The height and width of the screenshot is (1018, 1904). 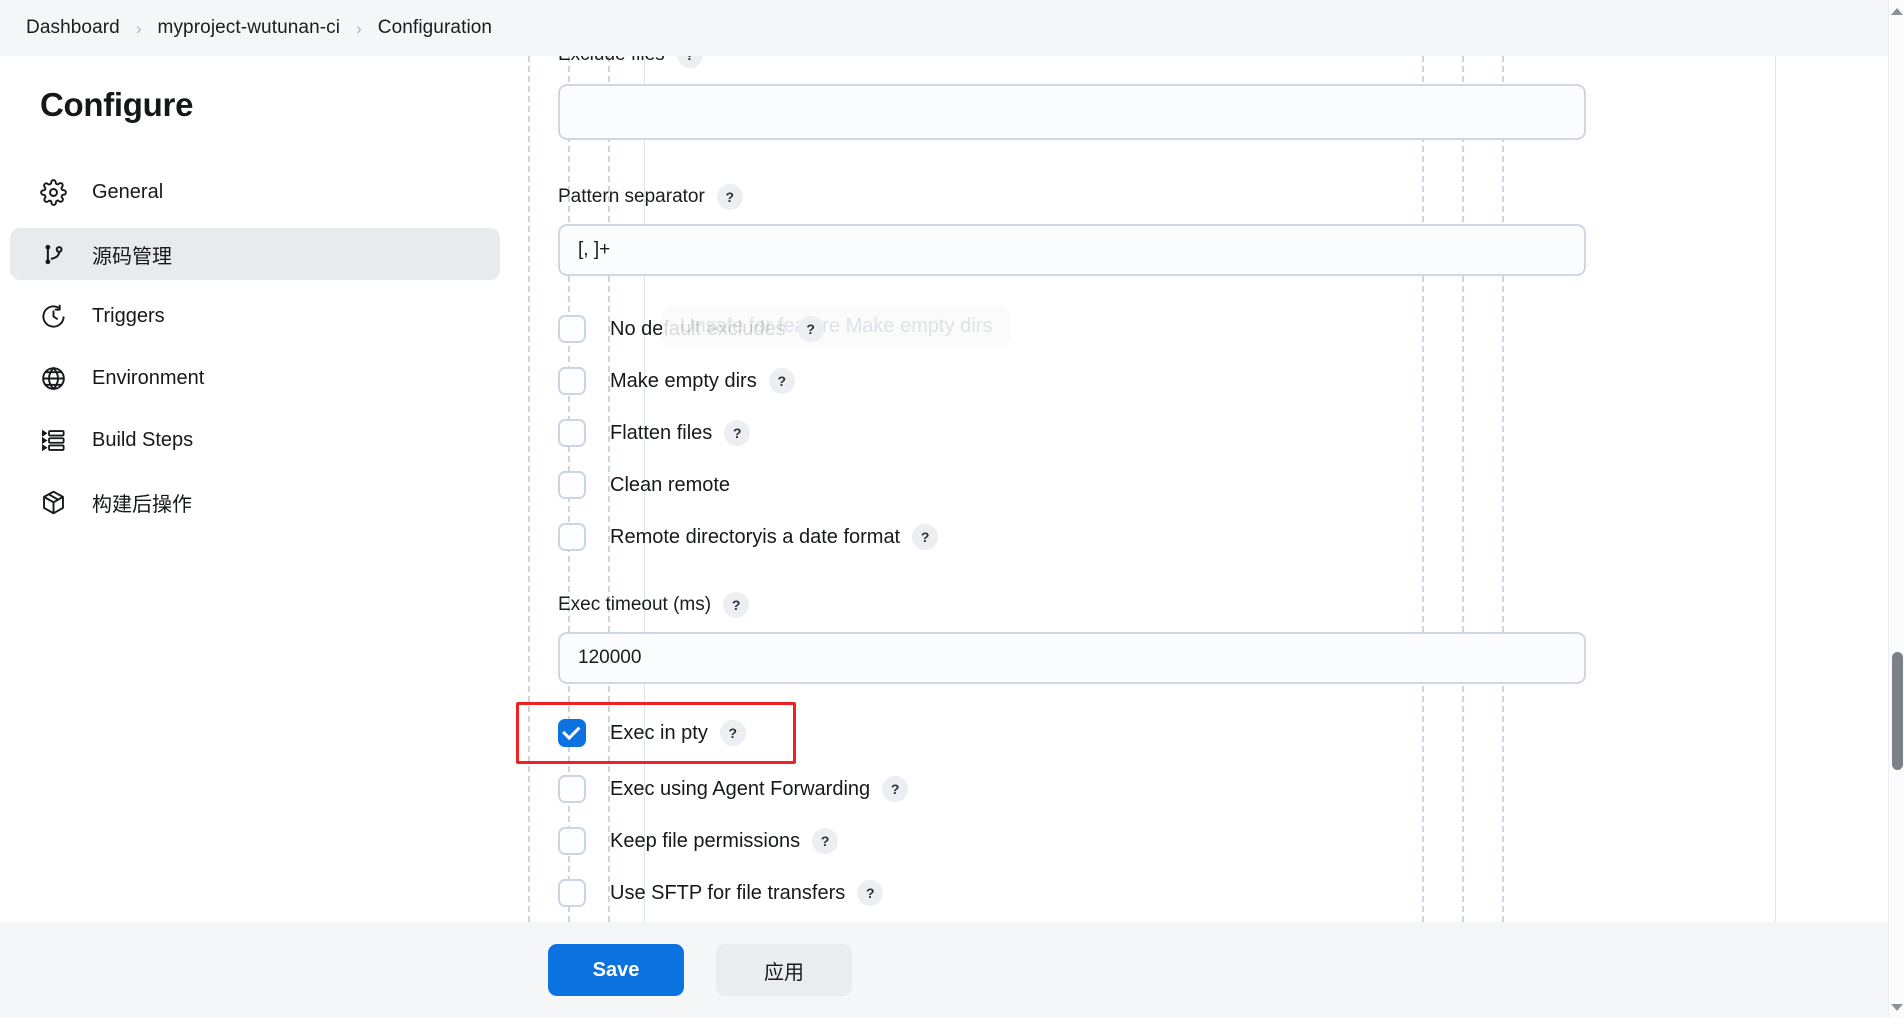 What do you see at coordinates (670, 484) in the screenshot?
I see `checkbox-label: Clean remote` at bounding box center [670, 484].